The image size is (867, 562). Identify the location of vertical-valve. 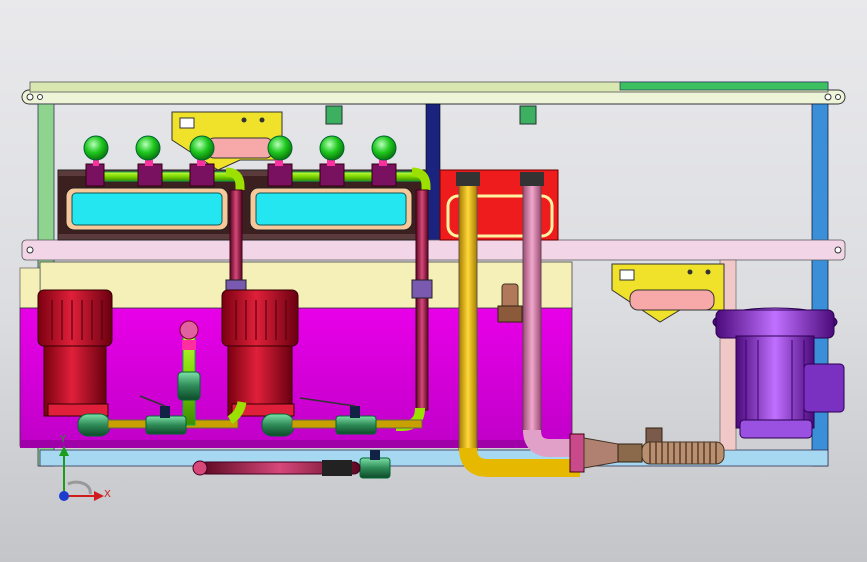
(189, 386).